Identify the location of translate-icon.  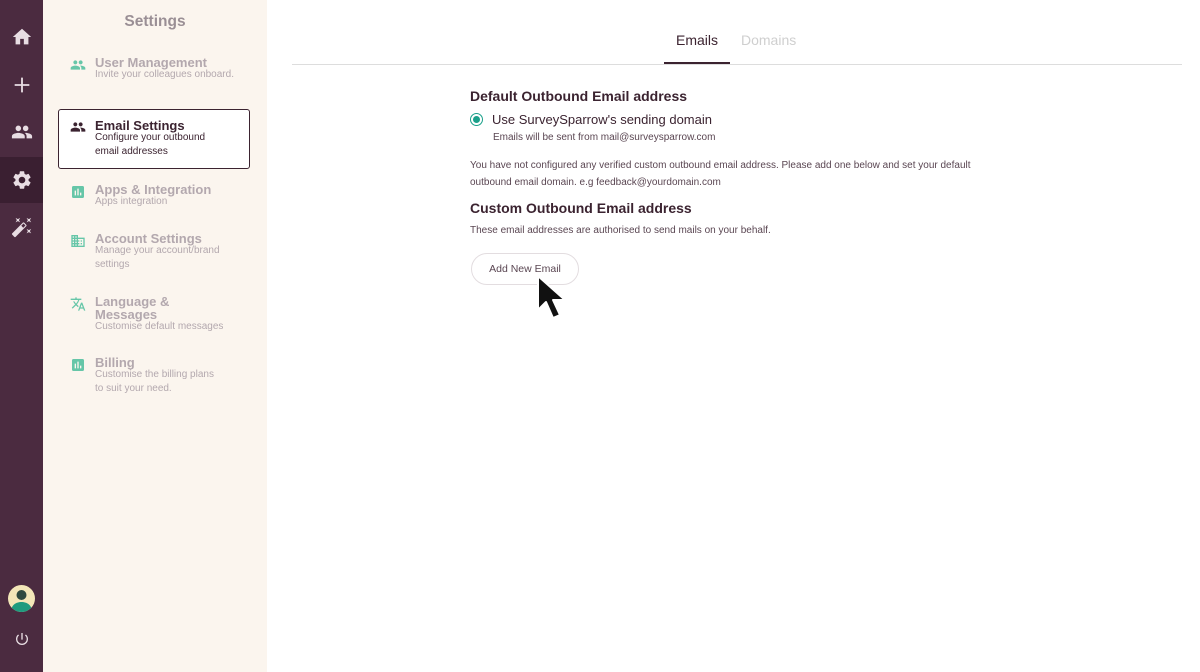
(78, 304).